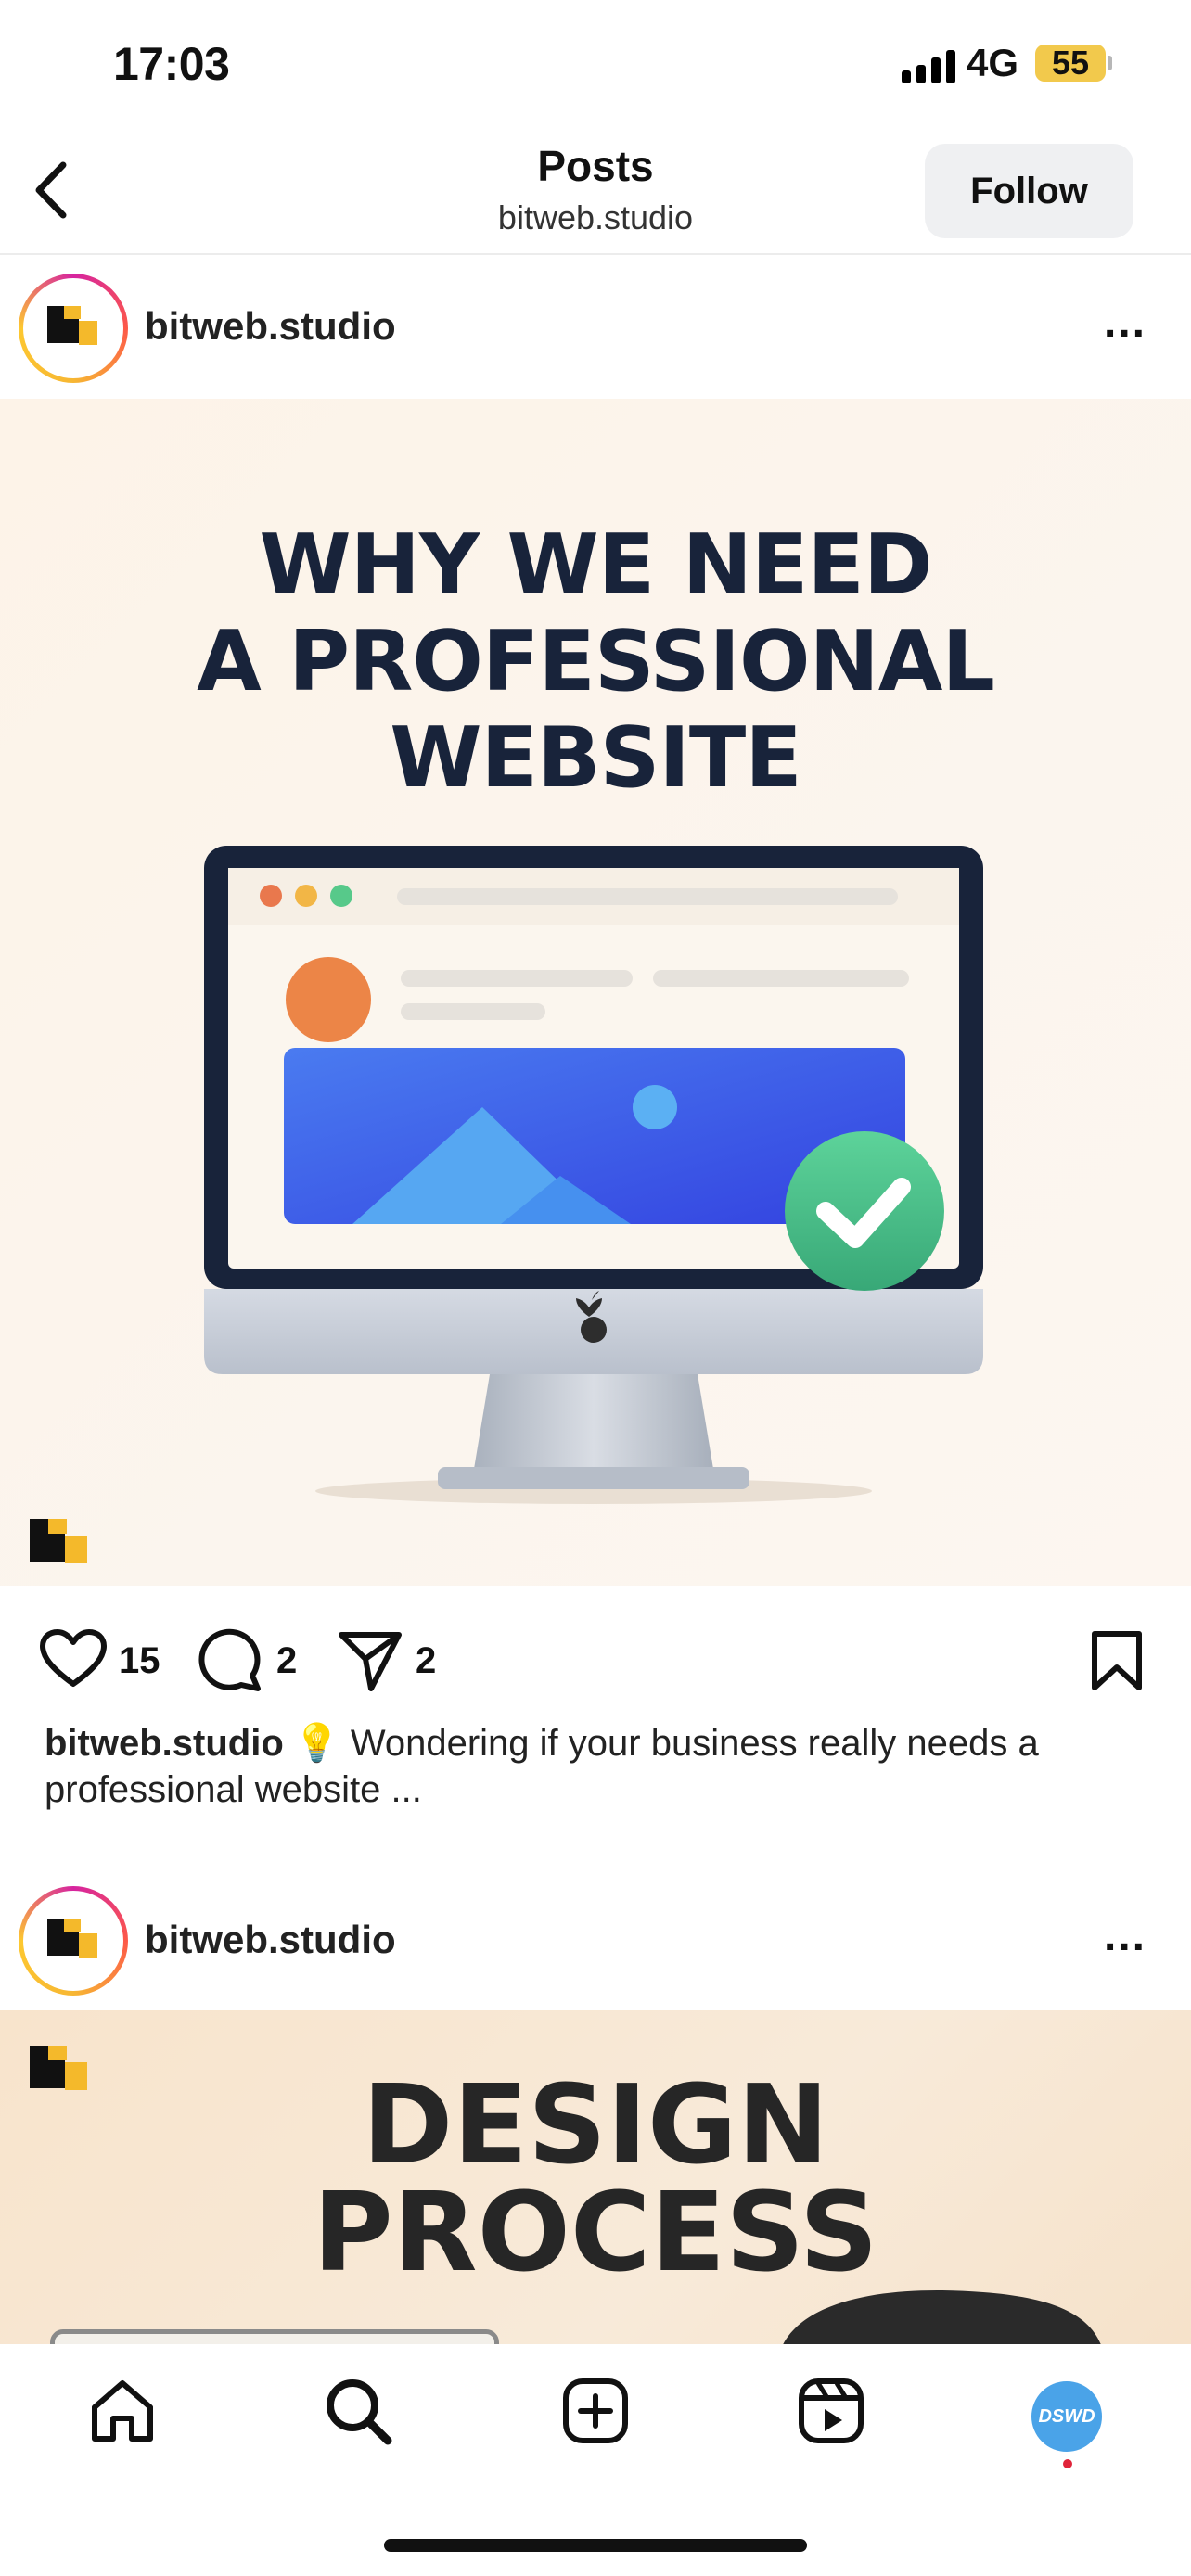 The image size is (1191, 2576). What do you see at coordinates (942, 2316) in the screenshot?
I see `illustration-figure` at bounding box center [942, 2316].